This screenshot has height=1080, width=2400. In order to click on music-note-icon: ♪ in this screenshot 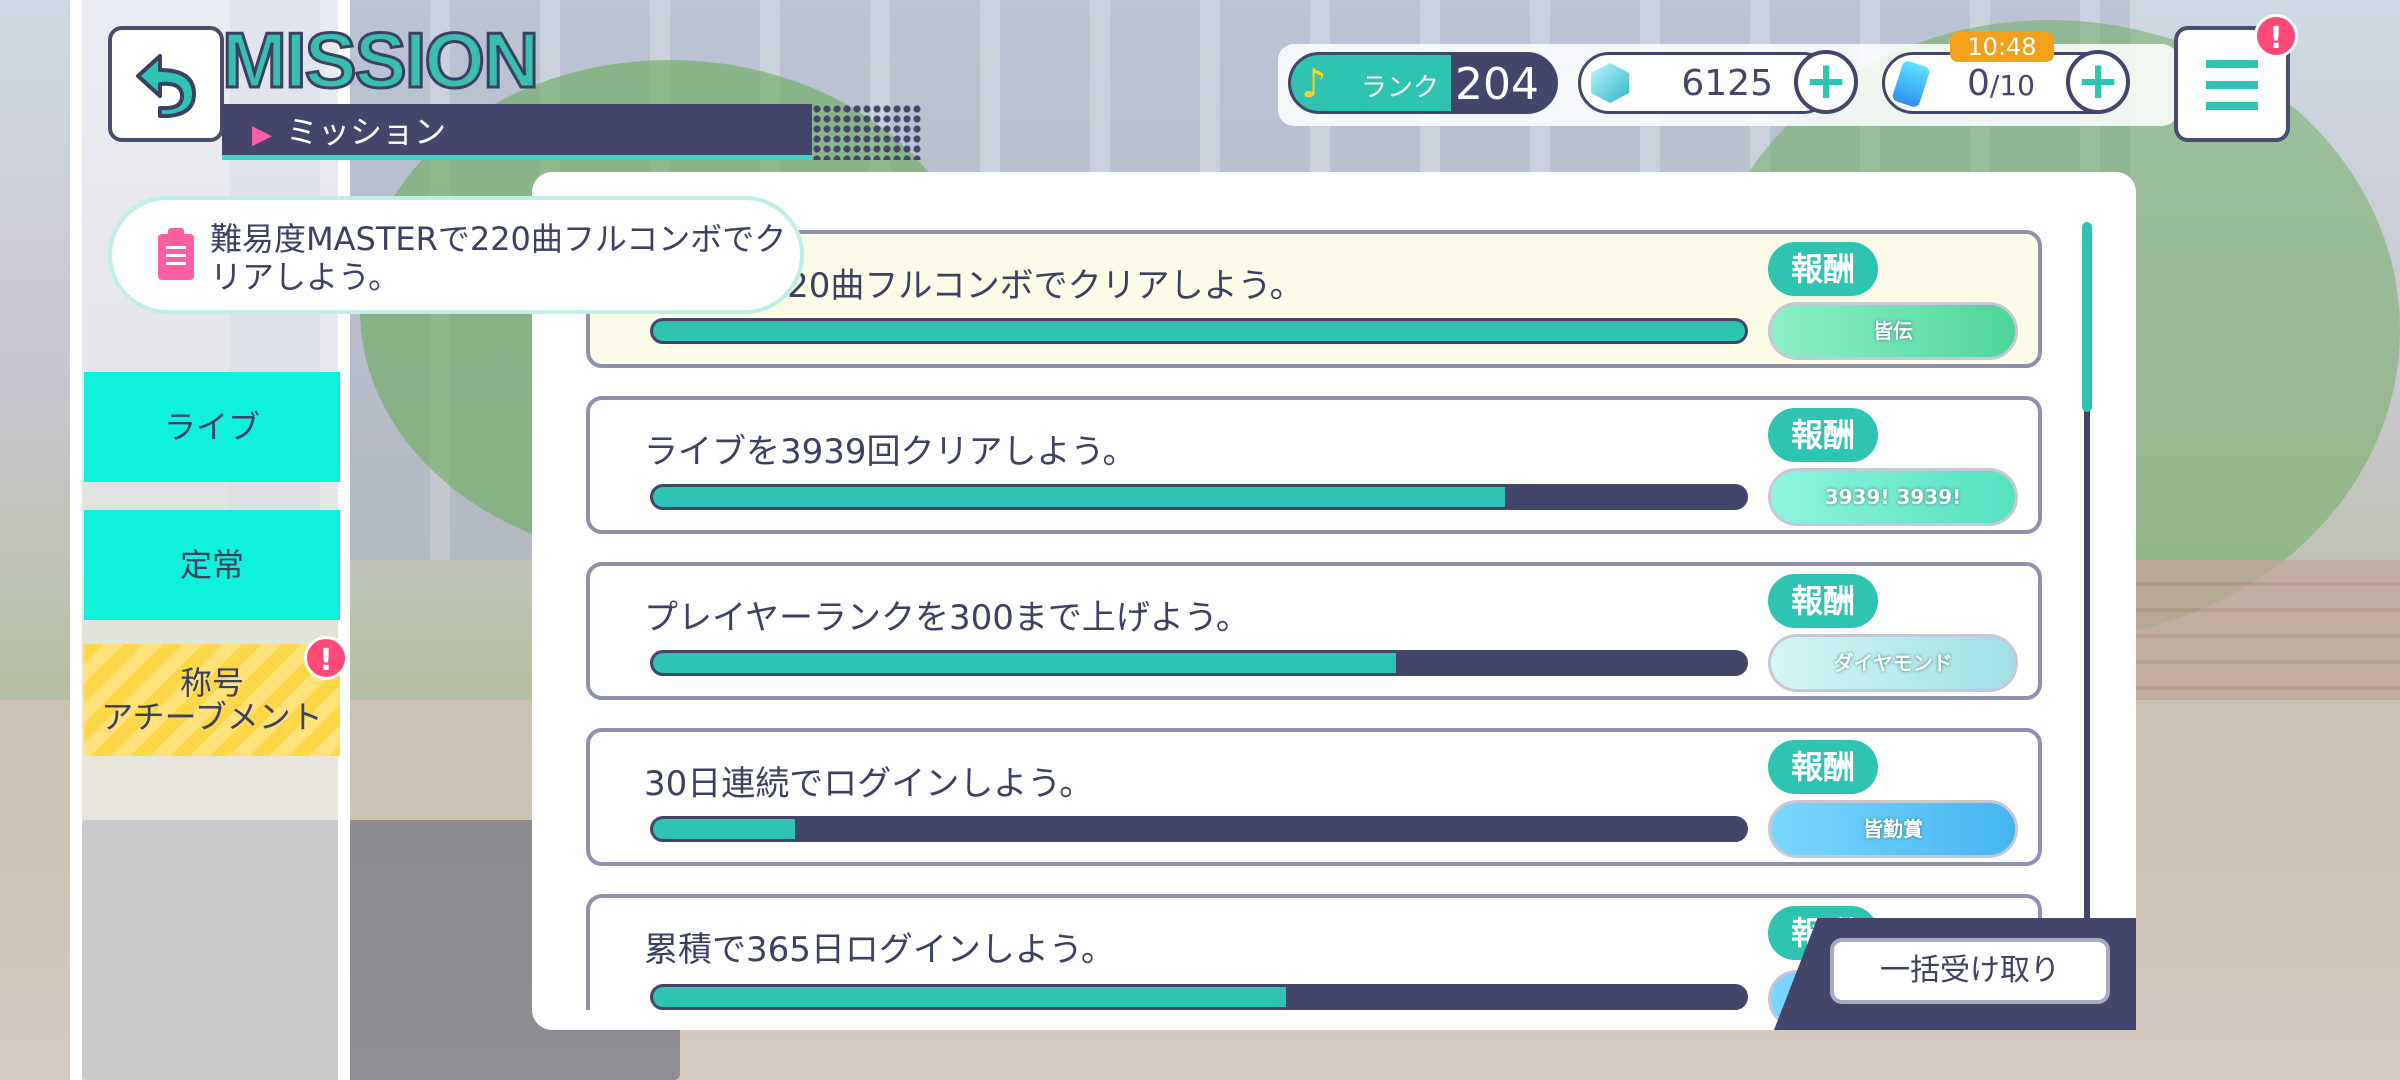, I will do `click(1314, 84)`.